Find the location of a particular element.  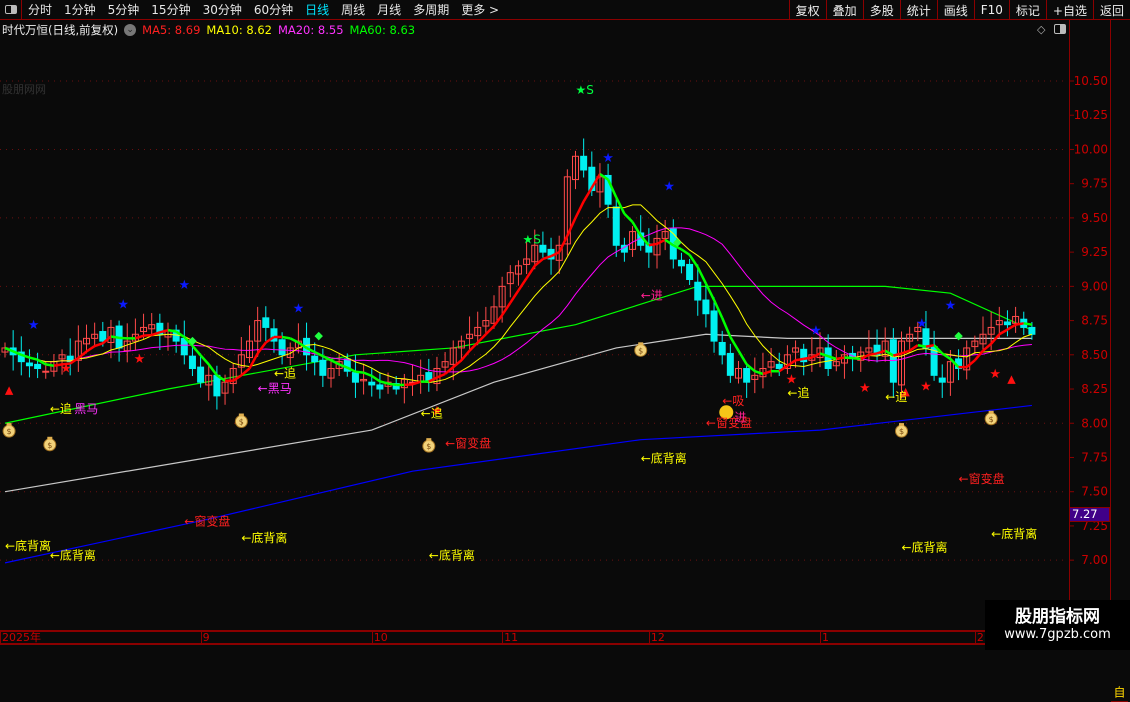

period-tab: 60分钟 is located at coordinates (273, 9).